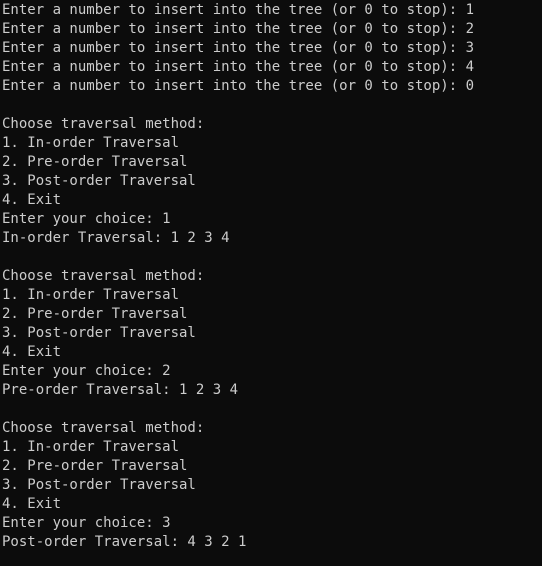 The image size is (542, 566). What do you see at coordinates (86, 371) in the screenshot?
I see `terminal-line: Enter your choice: 2` at bounding box center [86, 371].